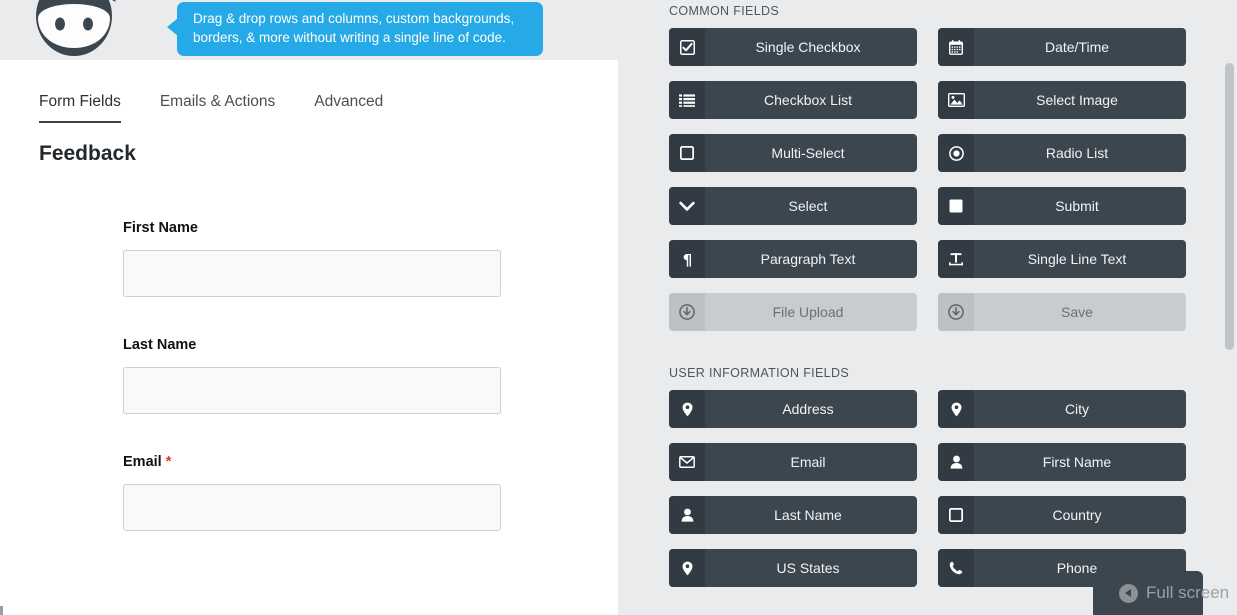  Describe the element at coordinates (312, 273) in the screenshot. I see `field-input-first-name` at that location.